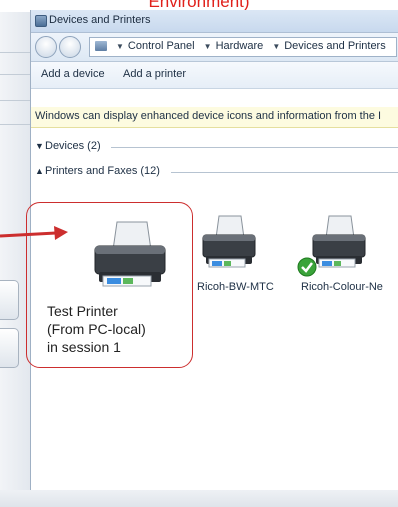 Image resolution: width=398 pixels, height=507 pixels. I want to click on group-header-devices: ▼ Devices (2), so click(214, 147).